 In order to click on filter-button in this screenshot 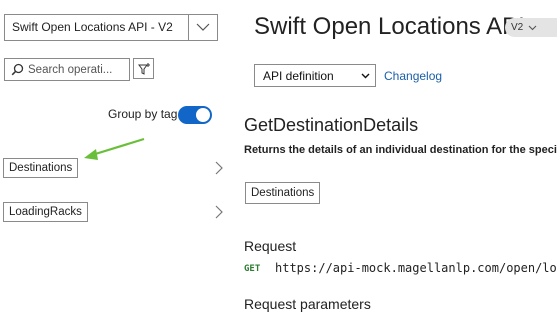, I will do `click(143, 68)`.